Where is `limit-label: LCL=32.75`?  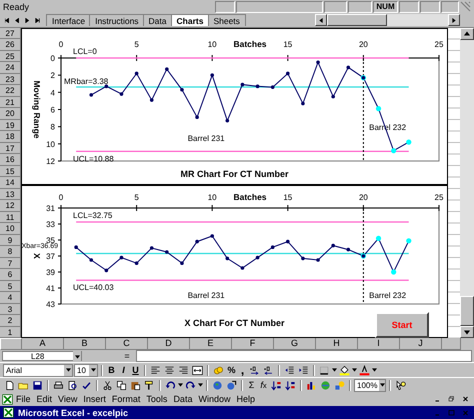
limit-label: LCL=32.75 is located at coordinates (92, 215).